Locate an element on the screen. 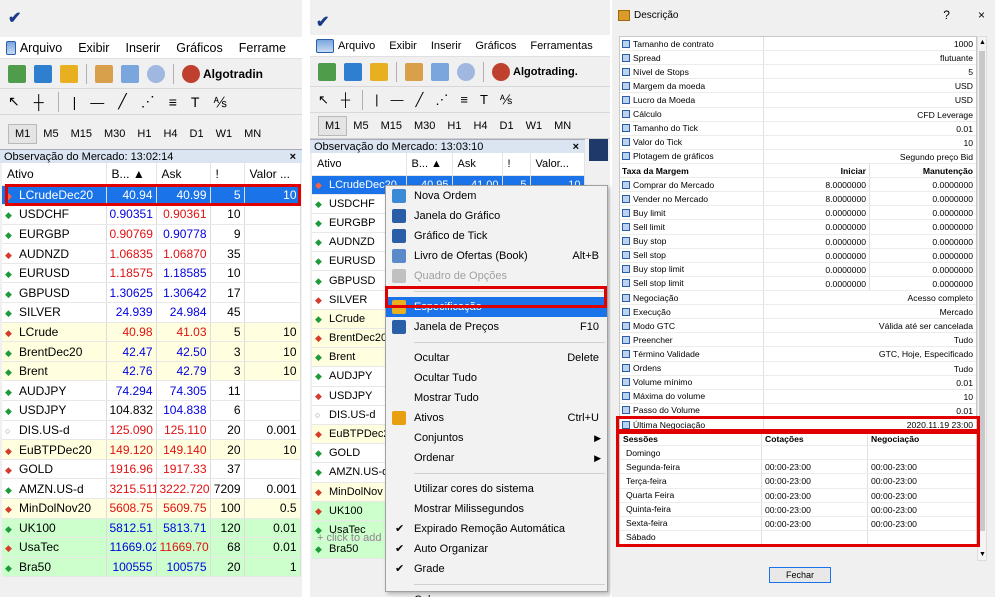  horizontal-line-icon: — is located at coordinates (97, 102).